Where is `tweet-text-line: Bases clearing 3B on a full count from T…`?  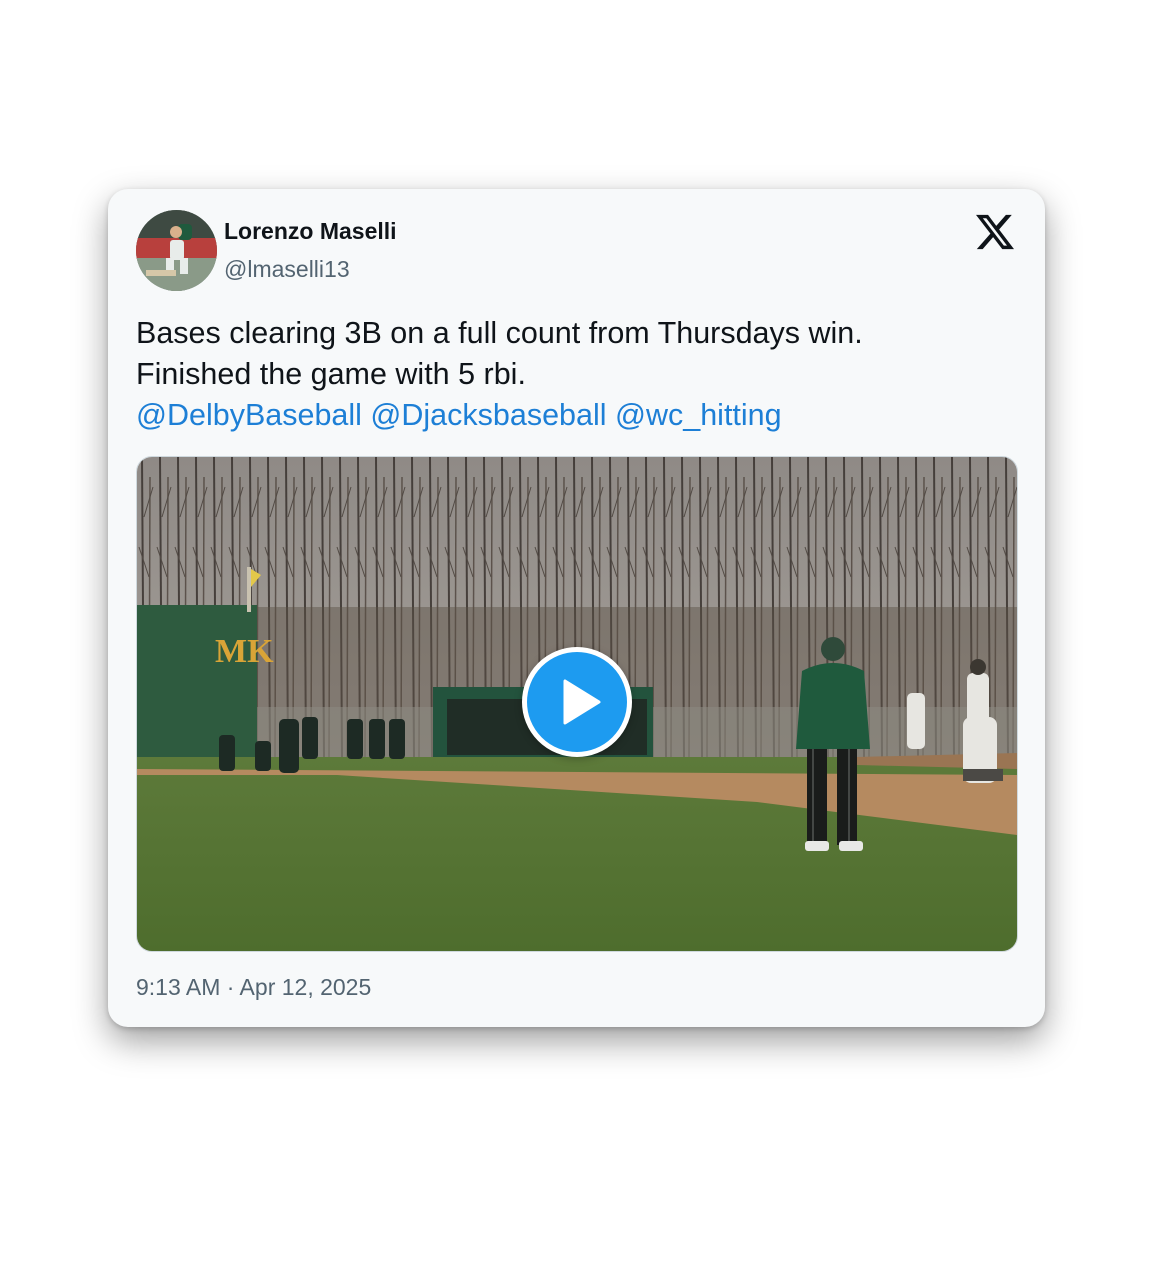 tweet-text-line: Bases clearing 3B on a full count from T… is located at coordinates (499, 333).